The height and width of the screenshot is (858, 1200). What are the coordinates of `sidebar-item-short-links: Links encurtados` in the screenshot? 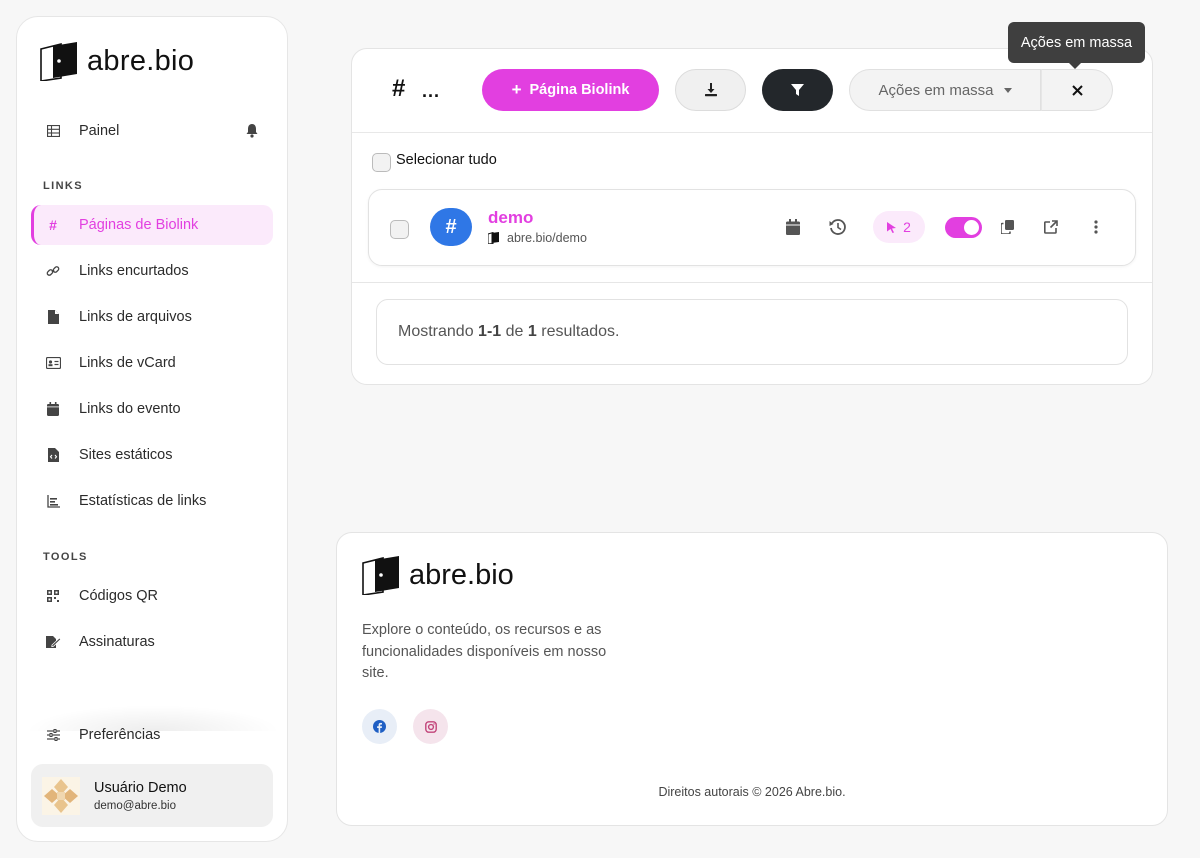 It's located at (152, 271).